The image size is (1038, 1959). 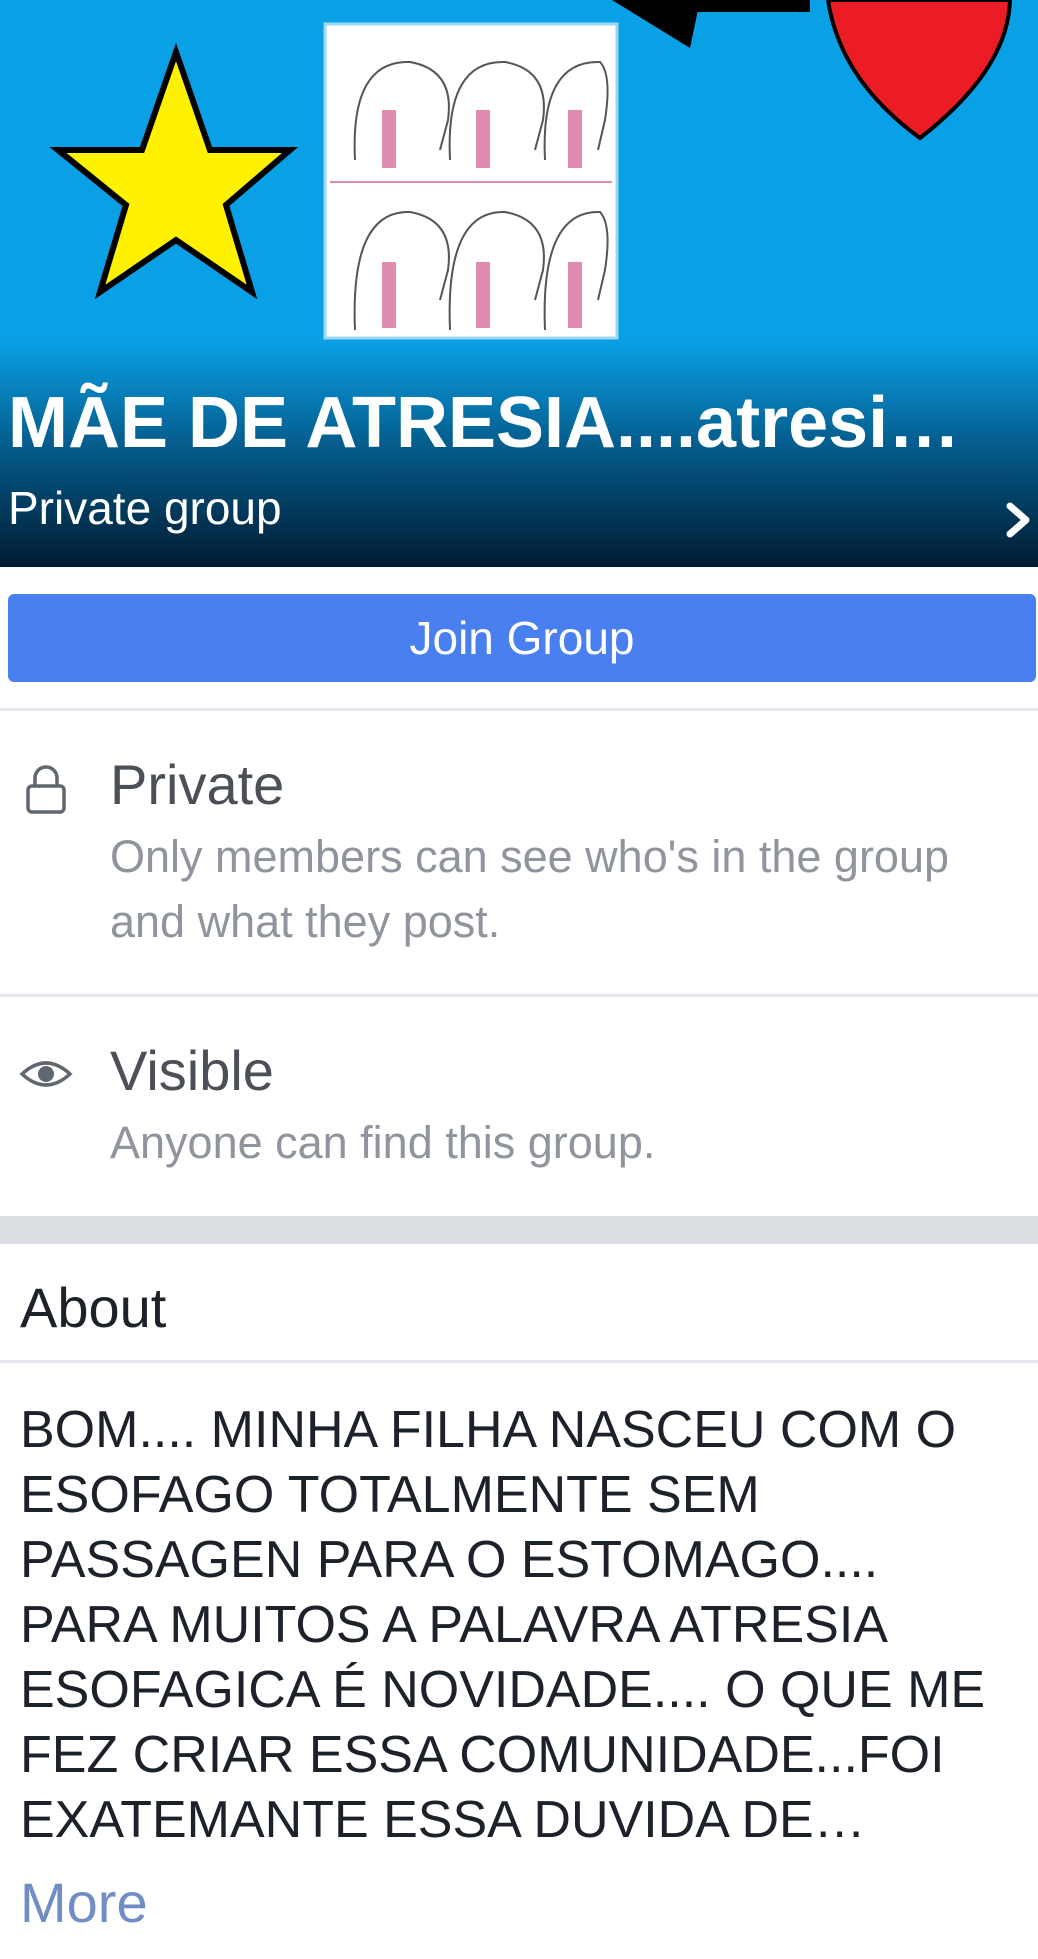 What do you see at coordinates (84, 1903) in the screenshot?
I see `more-link: More` at bounding box center [84, 1903].